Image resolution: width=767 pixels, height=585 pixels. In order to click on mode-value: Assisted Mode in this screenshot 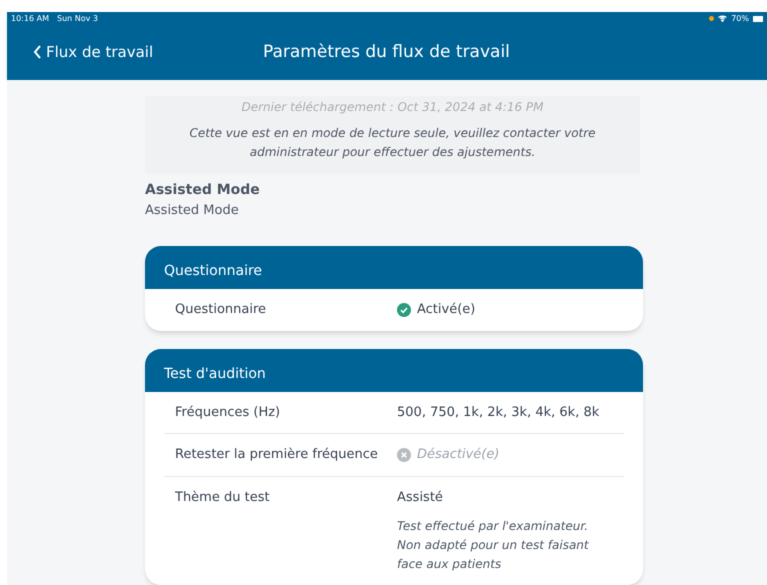, I will do `click(192, 211)`.